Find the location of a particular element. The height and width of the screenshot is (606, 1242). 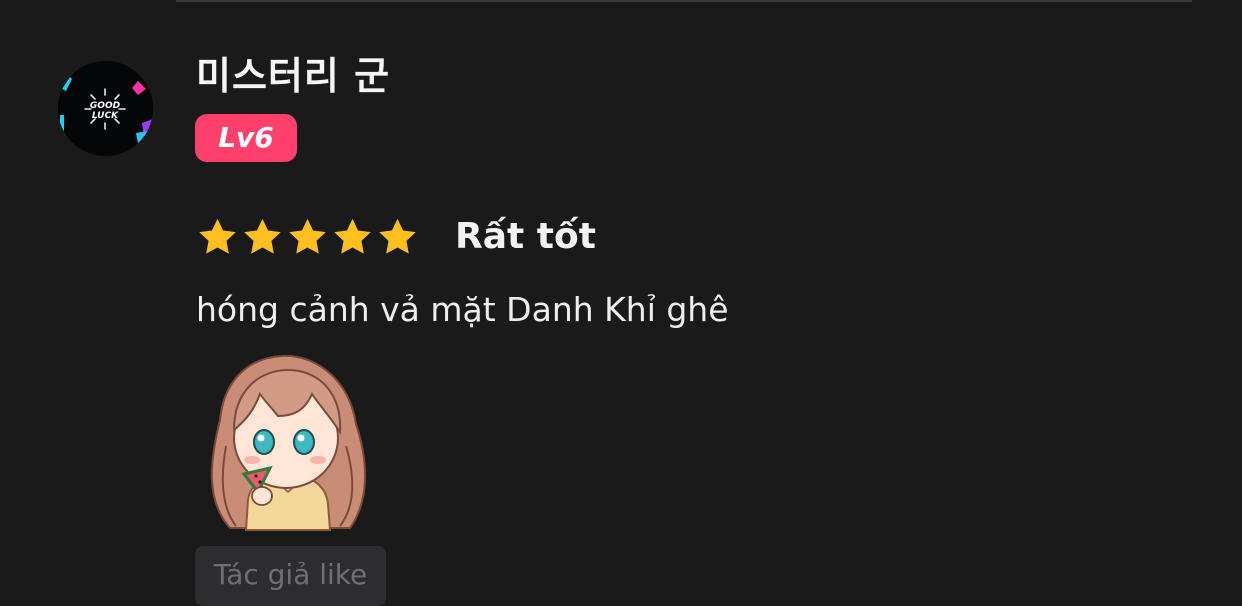

level-badge: Lv6 is located at coordinates (246, 138).